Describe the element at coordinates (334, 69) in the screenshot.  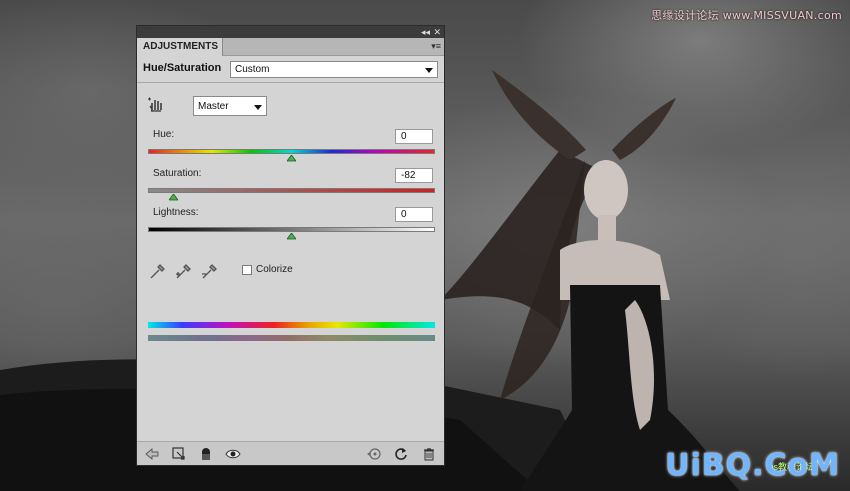
I see `preset-dropdown: Custom` at that location.